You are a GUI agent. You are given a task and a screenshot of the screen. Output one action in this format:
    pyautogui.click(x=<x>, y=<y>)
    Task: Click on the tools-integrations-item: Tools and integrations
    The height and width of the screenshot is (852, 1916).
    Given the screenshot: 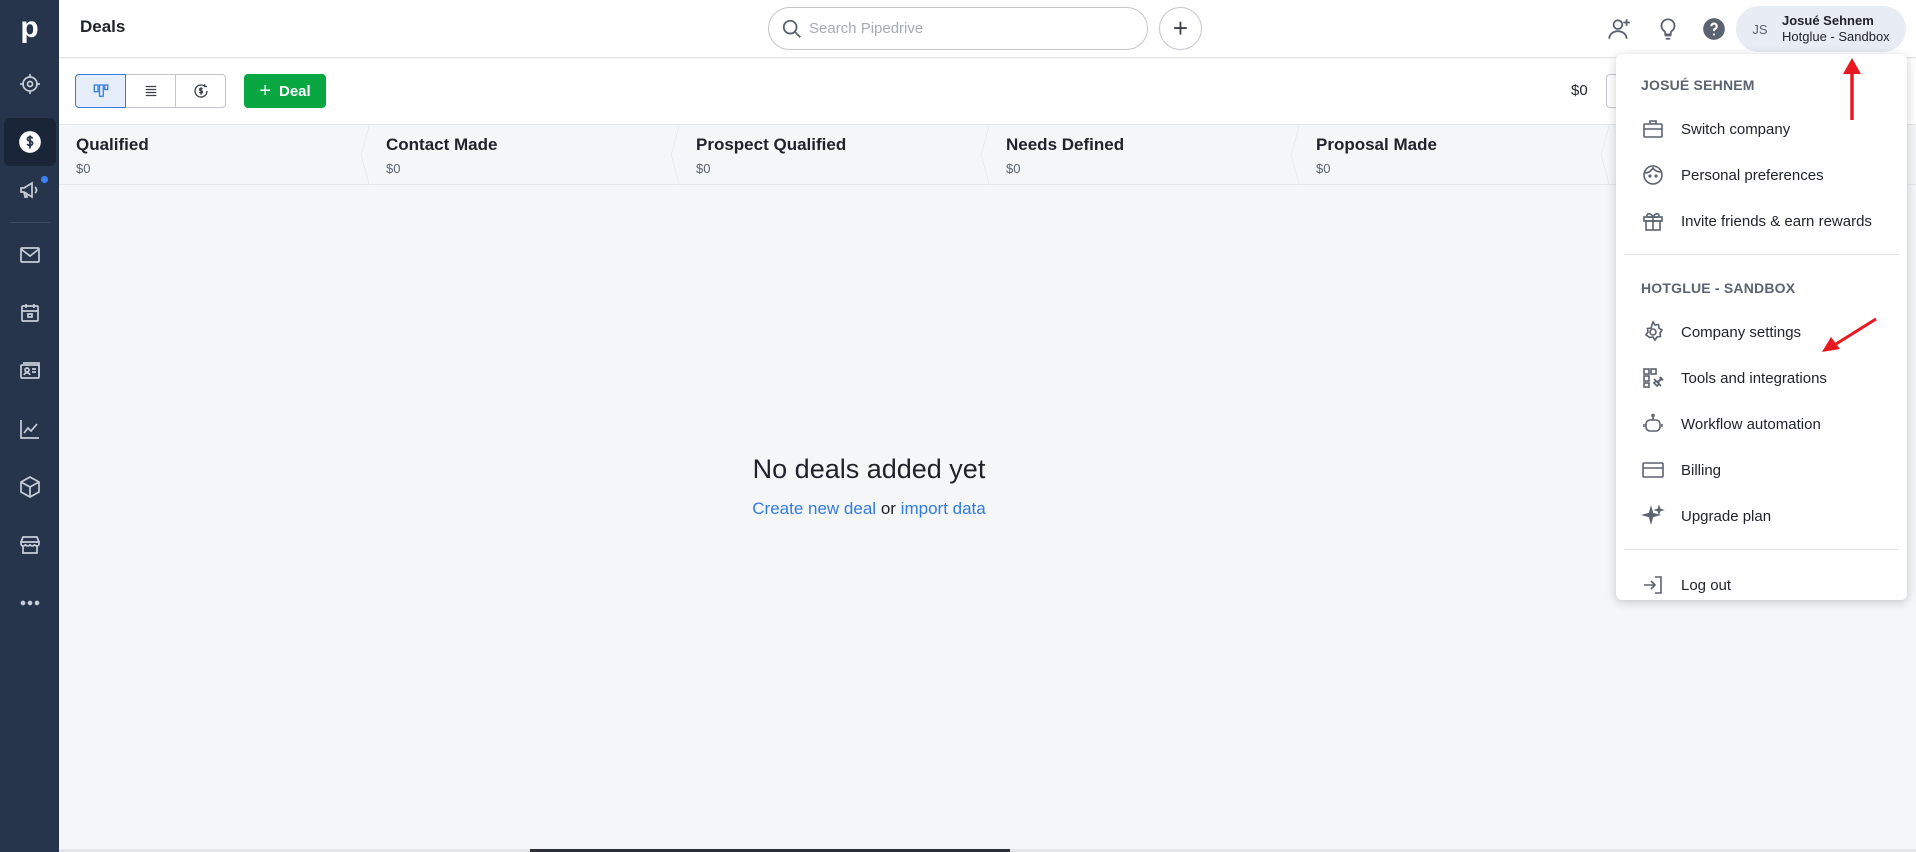 What is the action you would take?
    pyautogui.click(x=1761, y=378)
    